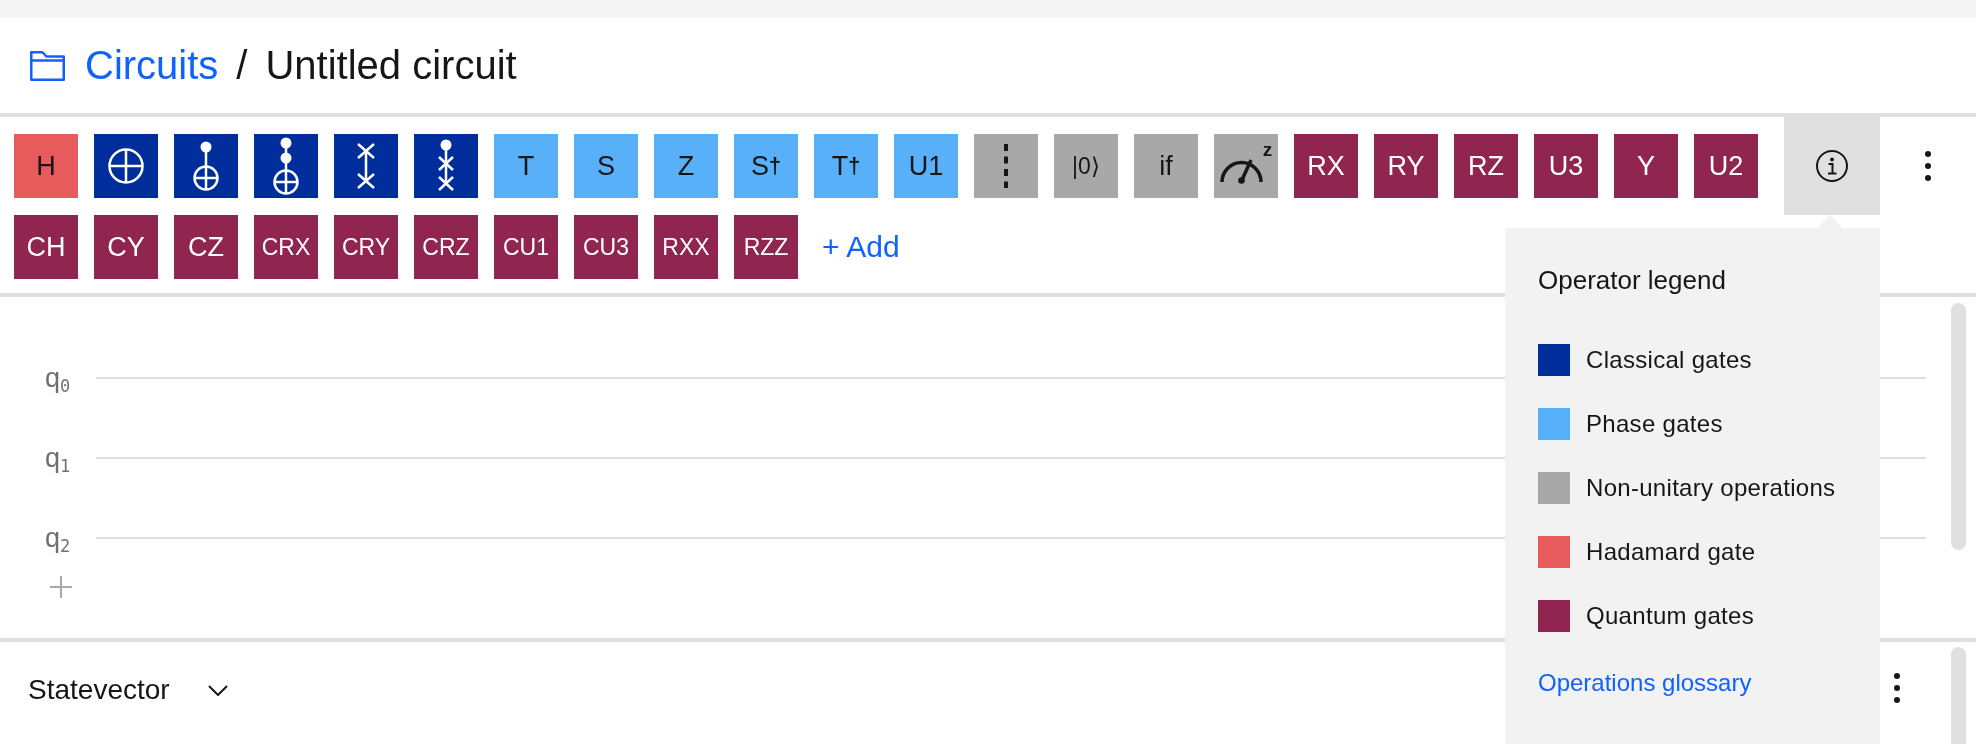  What do you see at coordinates (46, 247) in the screenshot?
I see `gate-button: CH` at bounding box center [46, 247].